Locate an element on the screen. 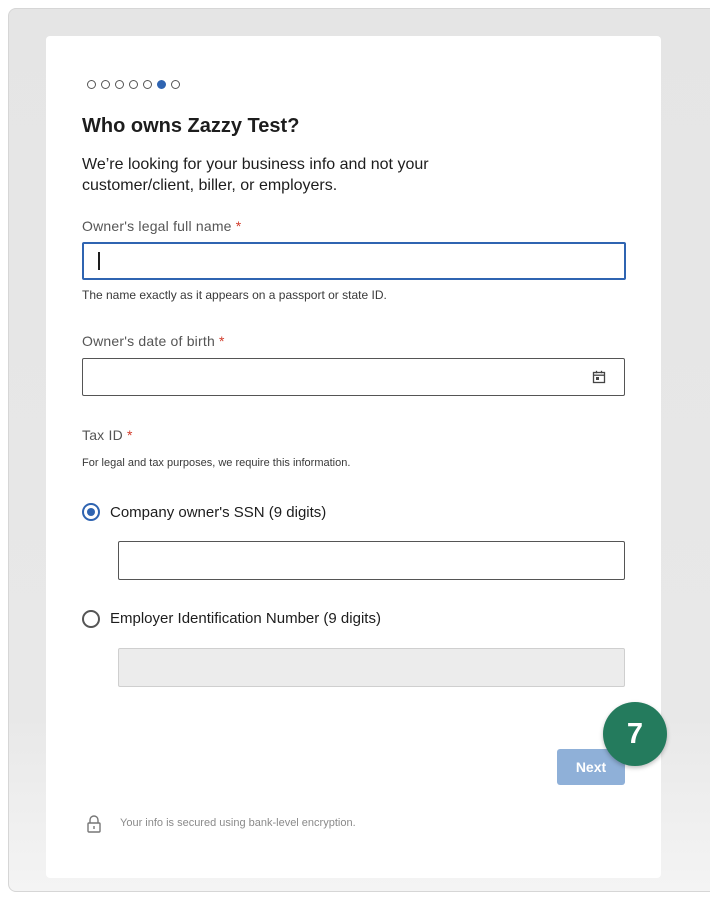  step-number-badge: 7 is located at coordinates (635, 734).